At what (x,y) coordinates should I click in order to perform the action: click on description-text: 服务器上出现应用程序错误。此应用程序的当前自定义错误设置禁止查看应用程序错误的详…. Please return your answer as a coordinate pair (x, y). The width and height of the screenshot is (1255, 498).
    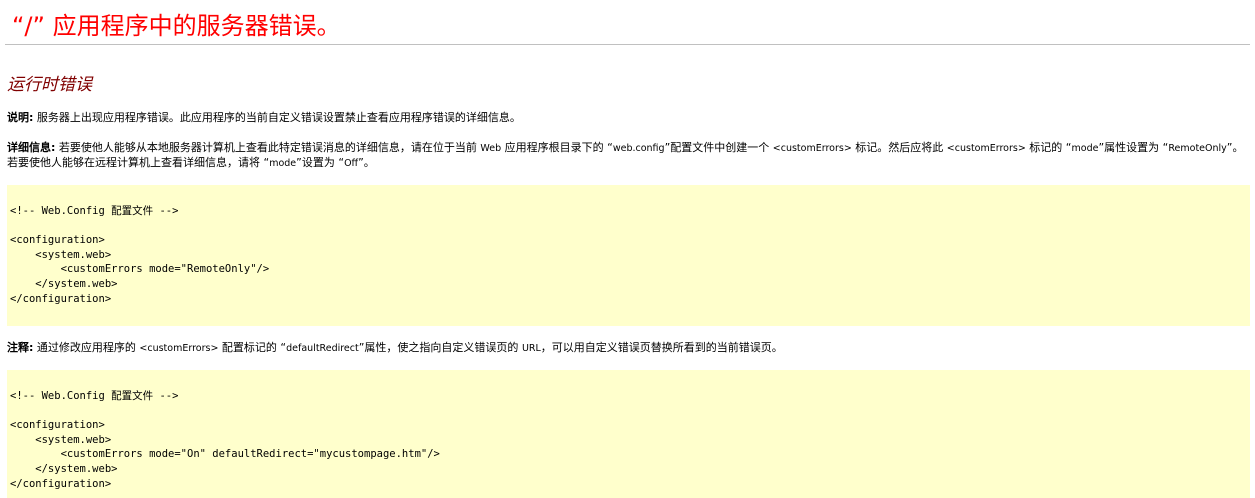
    Looking at the image, I should click on (277, 117).